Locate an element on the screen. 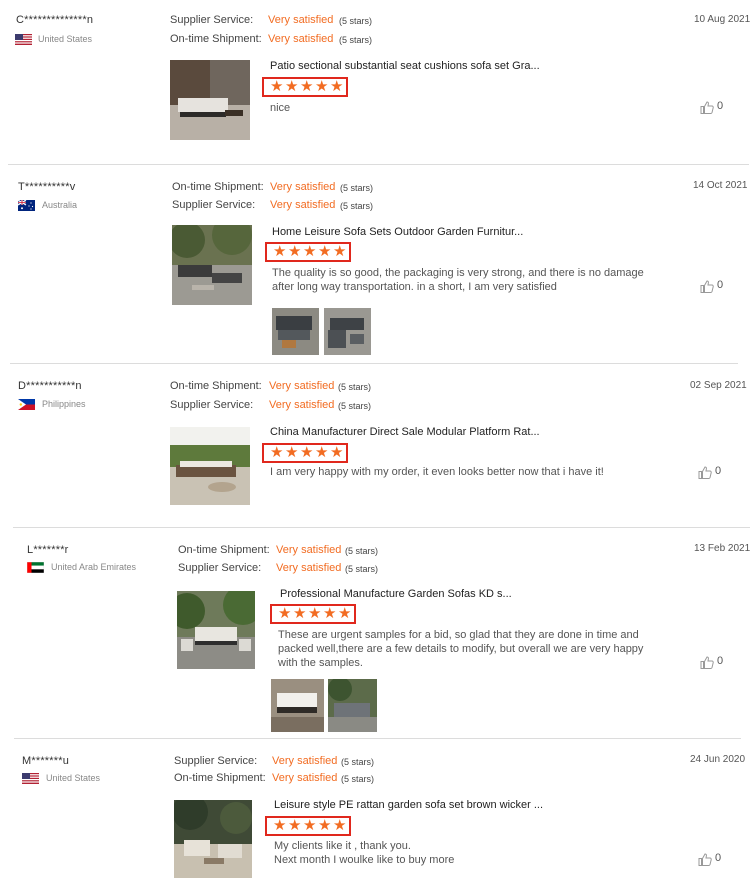 The width and height of the screenshot is (750, 894). reviewer-name: T**********v is located at coordinates (47, 187).